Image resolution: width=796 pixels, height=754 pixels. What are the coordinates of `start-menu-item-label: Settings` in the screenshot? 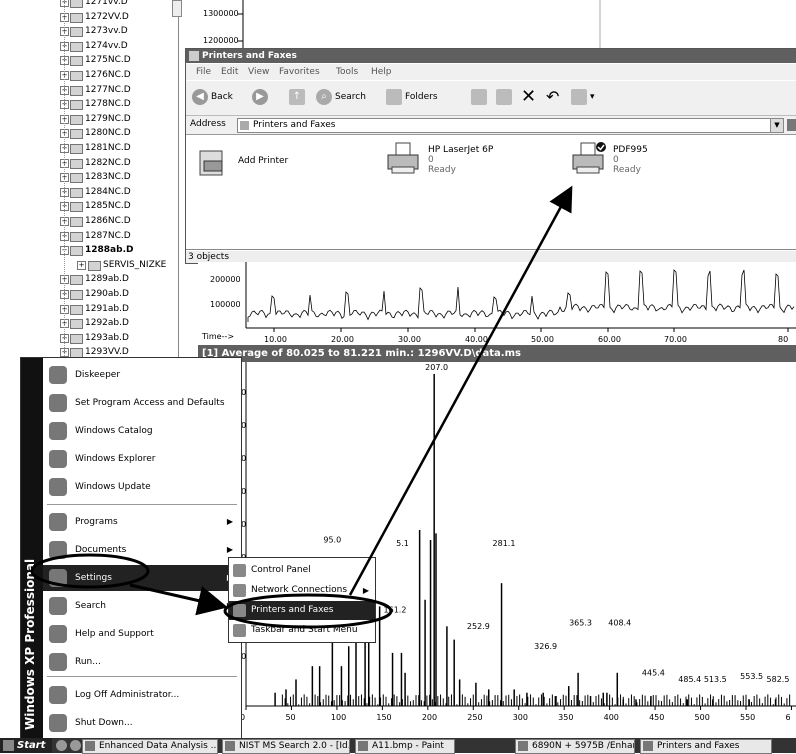 It's located at (93, 578).